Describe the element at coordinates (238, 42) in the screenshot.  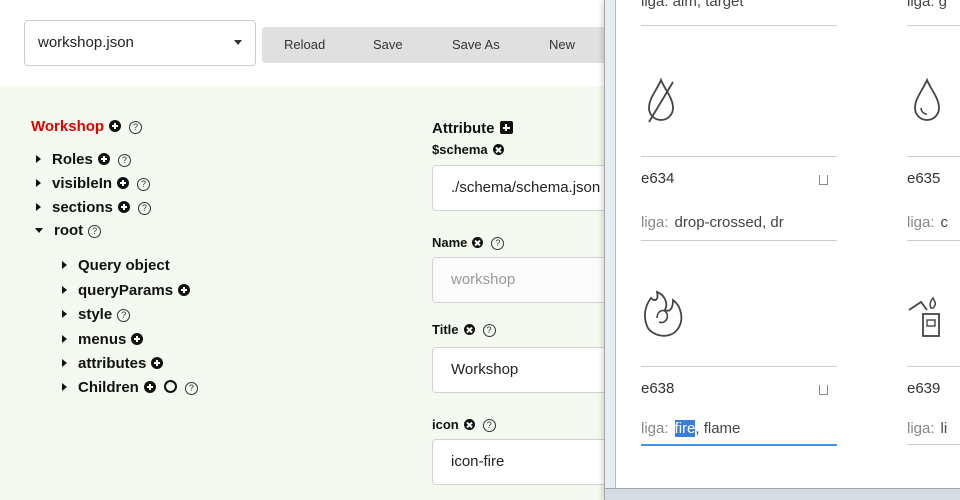
I see `chevron-down-icon` at that location.